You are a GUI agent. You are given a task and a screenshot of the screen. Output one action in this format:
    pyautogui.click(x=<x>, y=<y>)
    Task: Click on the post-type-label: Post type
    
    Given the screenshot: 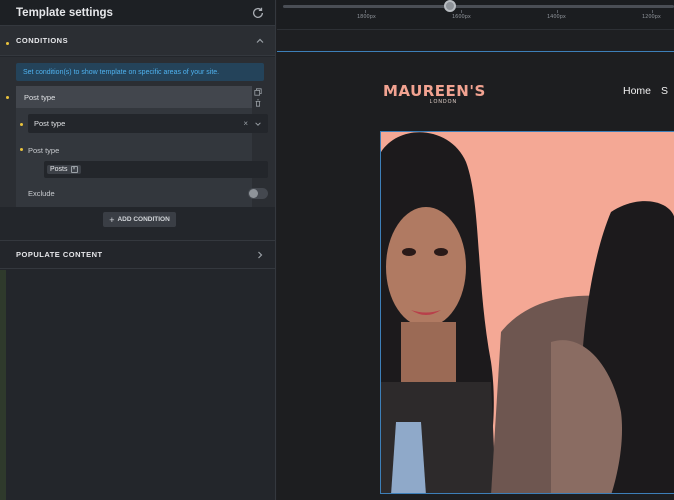 What is the action you would take?
    pyautogui.click(x=44, y=150)
    